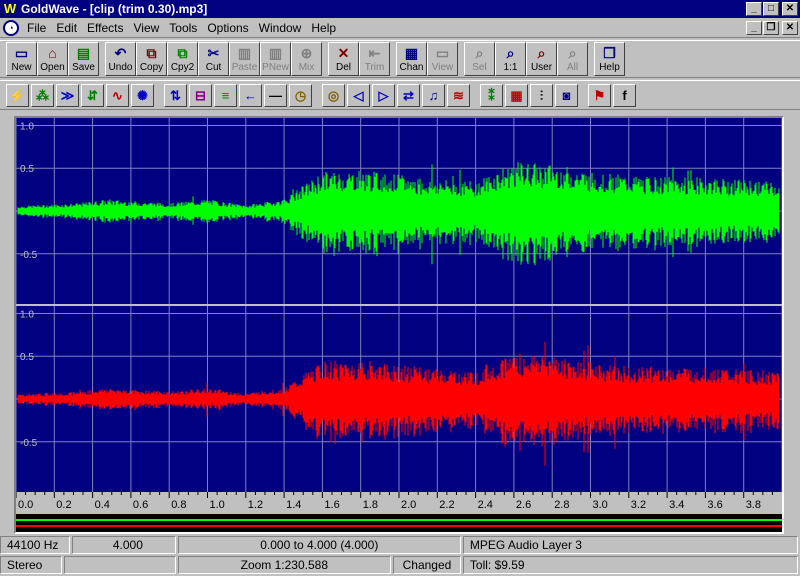  What do you see at coordinates (281, 28) in the screenshot?
I see `menu-window: Window` at bounding box center [281, 28].